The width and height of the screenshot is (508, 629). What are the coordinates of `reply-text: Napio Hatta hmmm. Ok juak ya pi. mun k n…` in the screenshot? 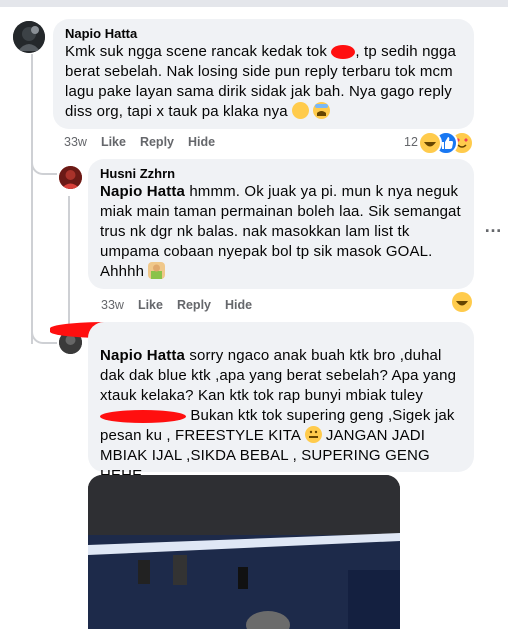 It's located at (280, 231).